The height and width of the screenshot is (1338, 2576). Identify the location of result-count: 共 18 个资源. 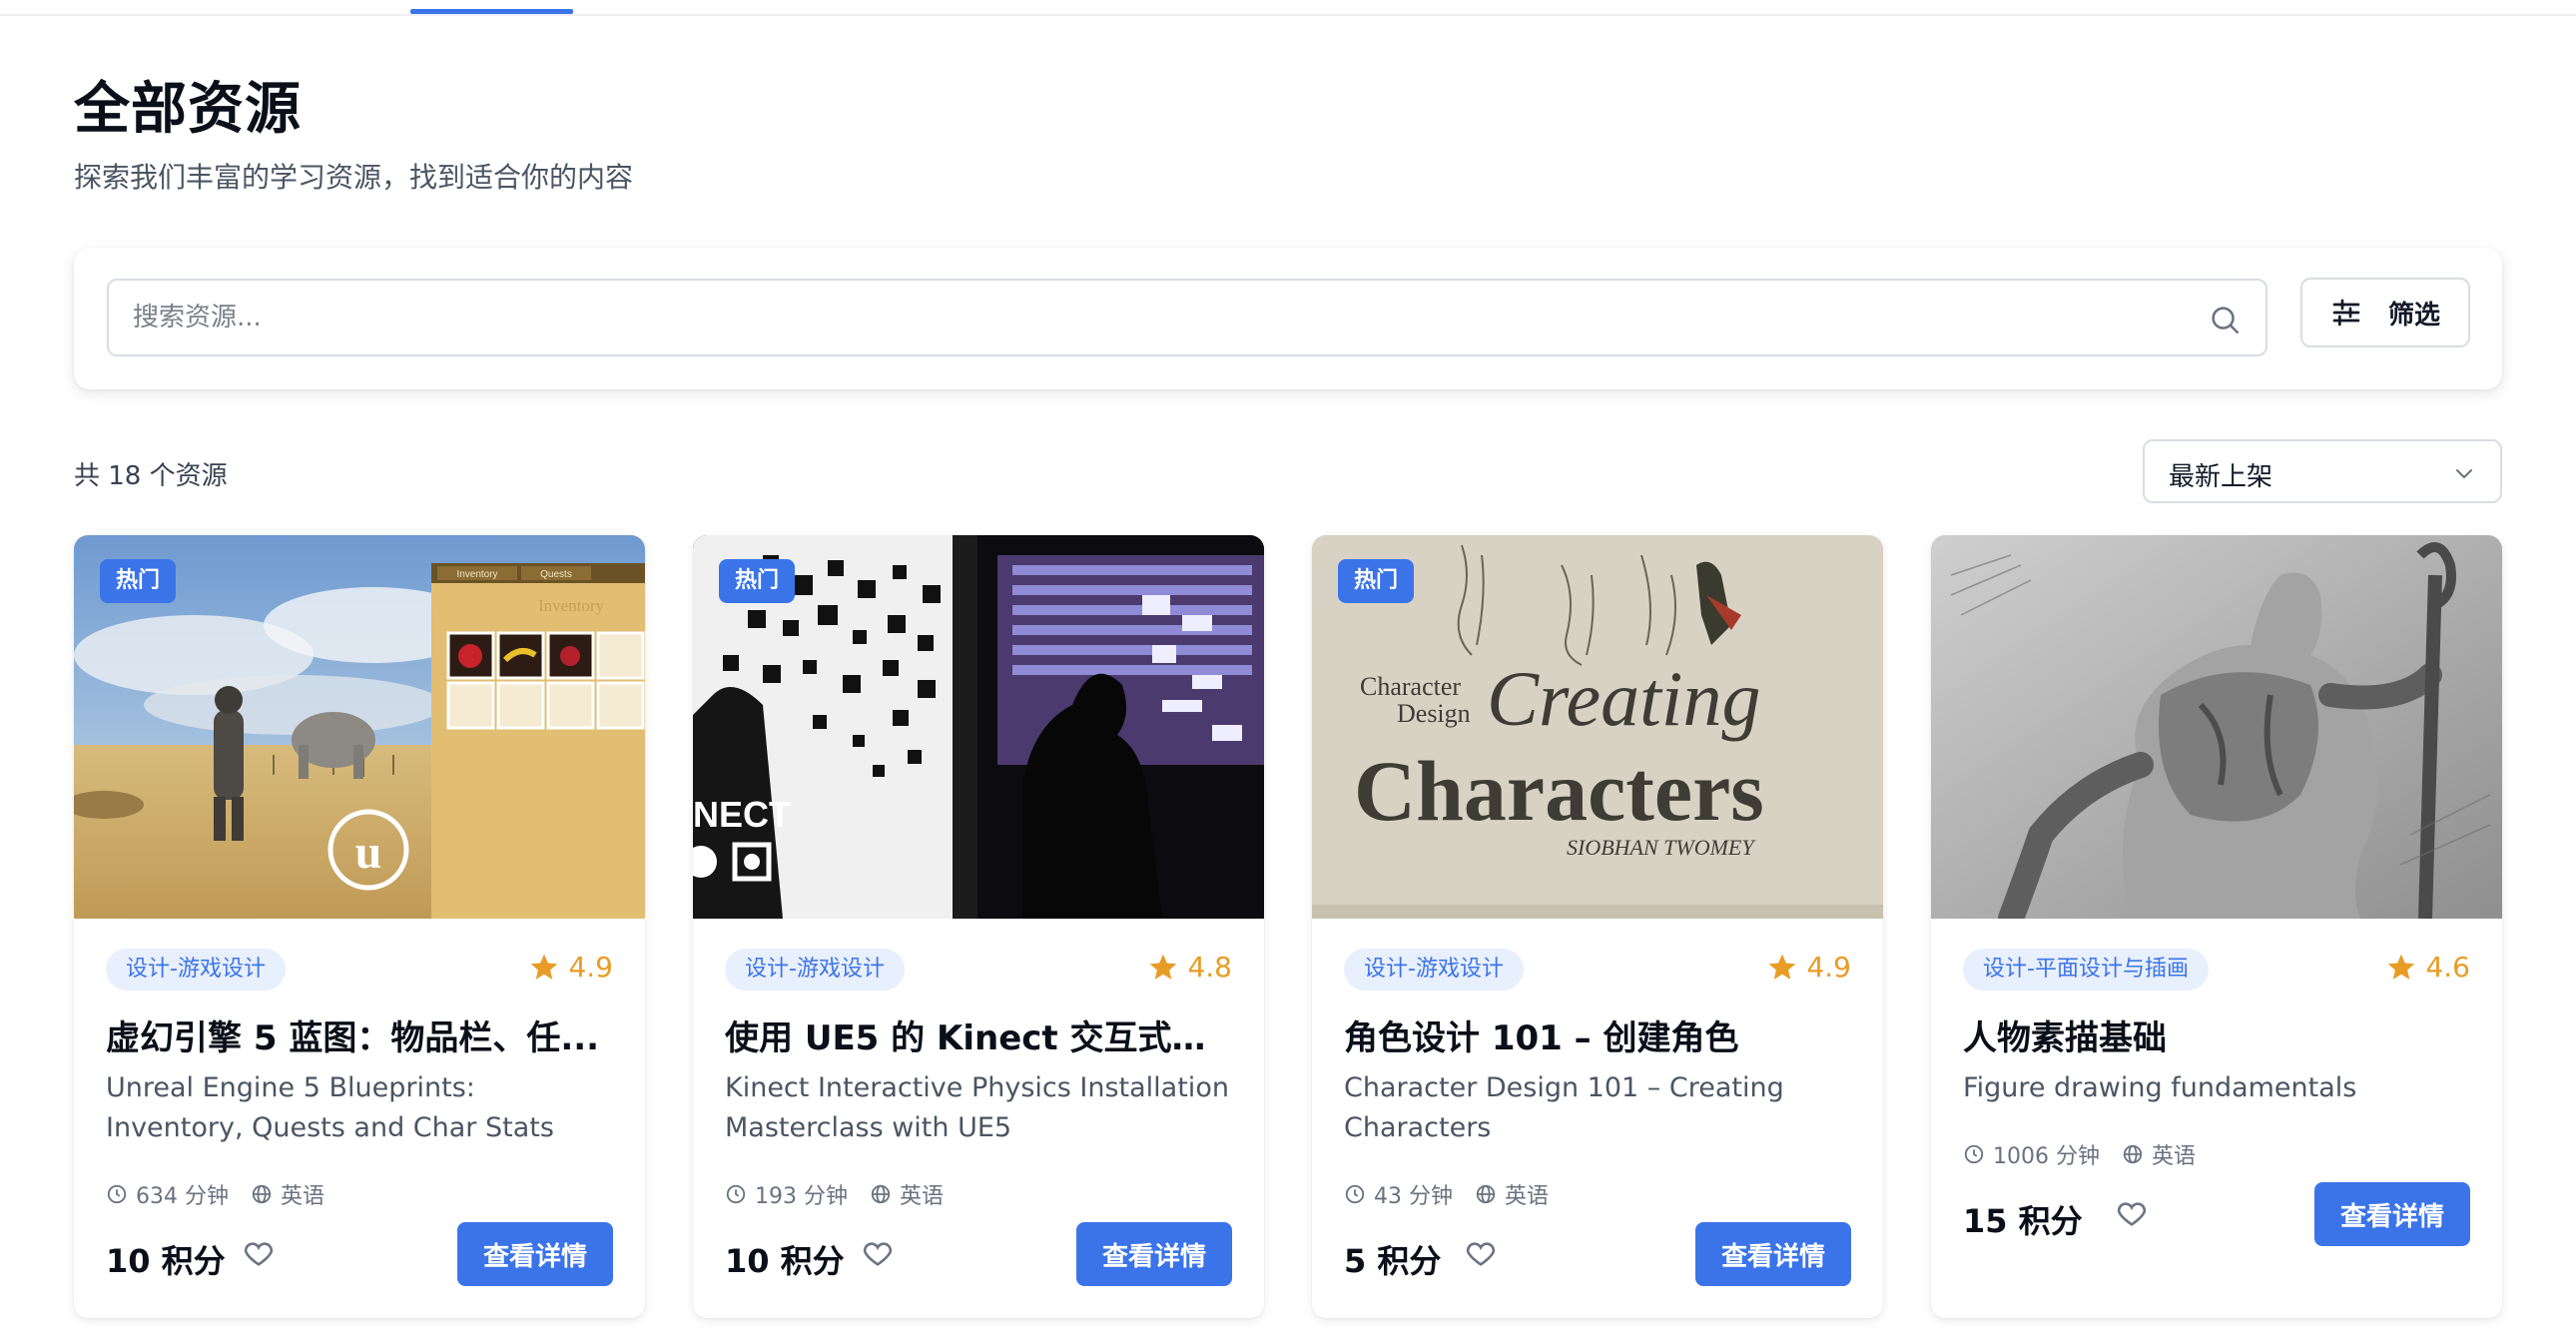
(151, 476).